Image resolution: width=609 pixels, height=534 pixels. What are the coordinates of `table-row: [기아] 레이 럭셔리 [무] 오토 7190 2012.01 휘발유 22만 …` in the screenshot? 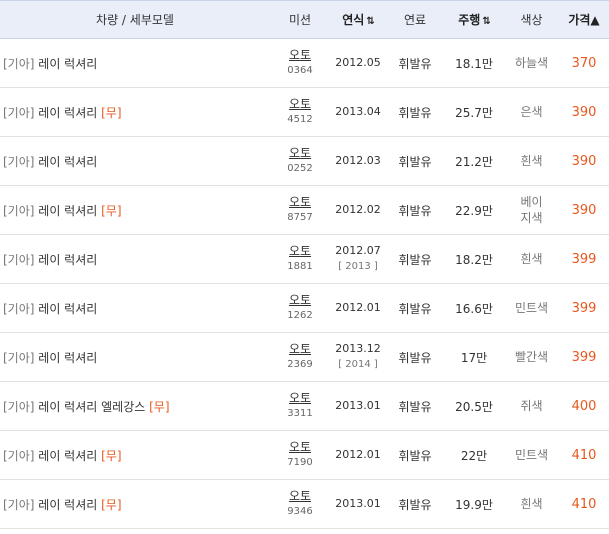 It's located at (304, 455).